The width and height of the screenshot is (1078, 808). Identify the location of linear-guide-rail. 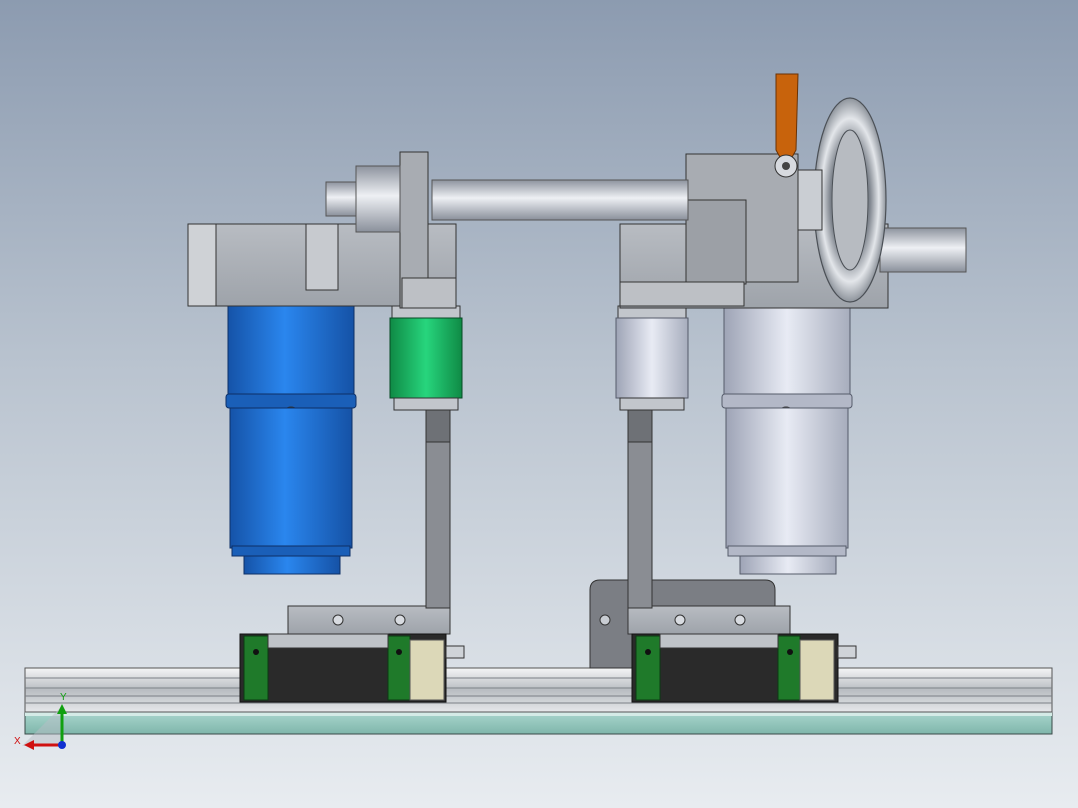
(538, 690).